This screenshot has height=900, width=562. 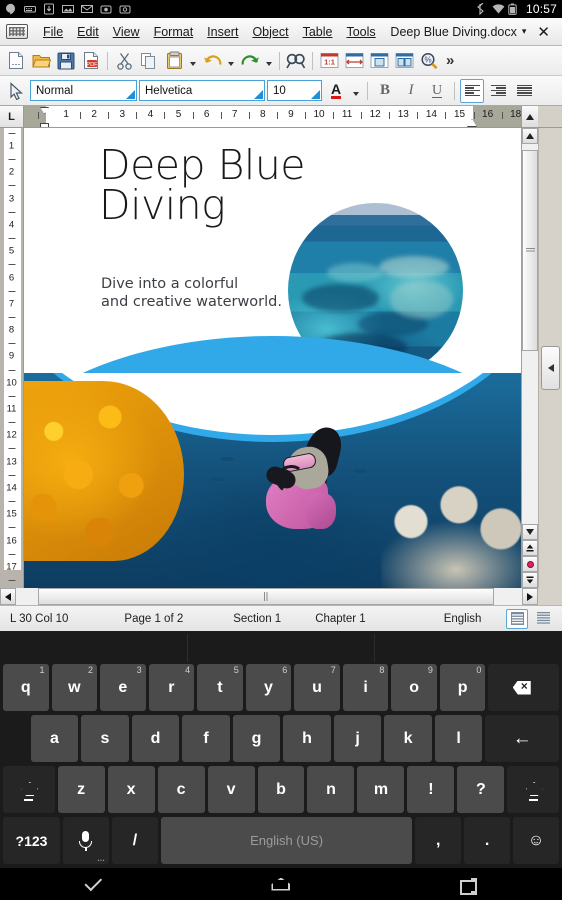 I want to click on key-d: d, so click(x=155, y=738).